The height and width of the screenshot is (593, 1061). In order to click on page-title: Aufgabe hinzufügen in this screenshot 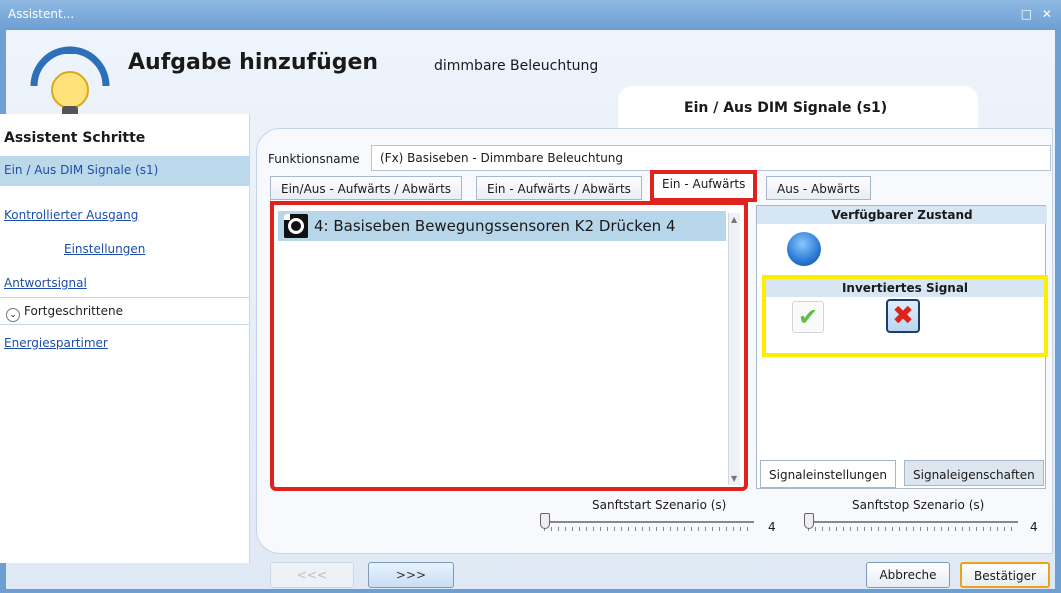, I will do `click(253, 62)`.